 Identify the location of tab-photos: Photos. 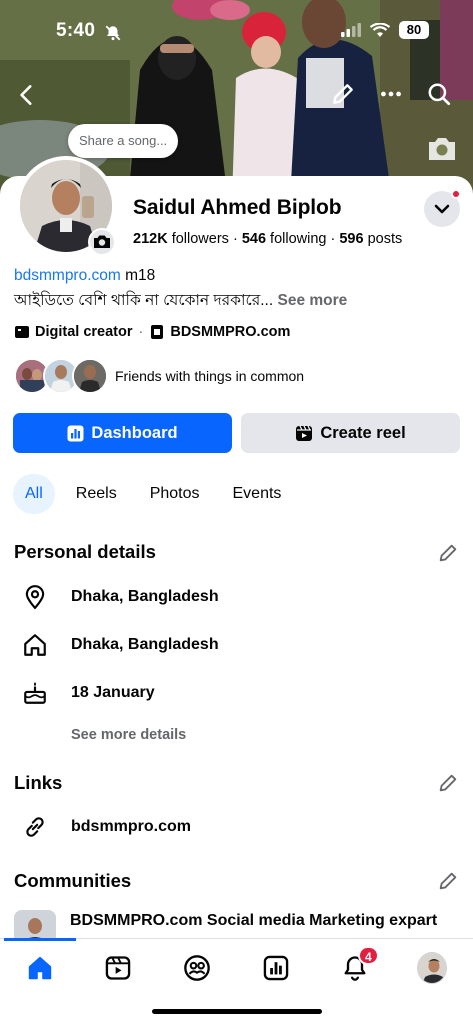
(175, 494).